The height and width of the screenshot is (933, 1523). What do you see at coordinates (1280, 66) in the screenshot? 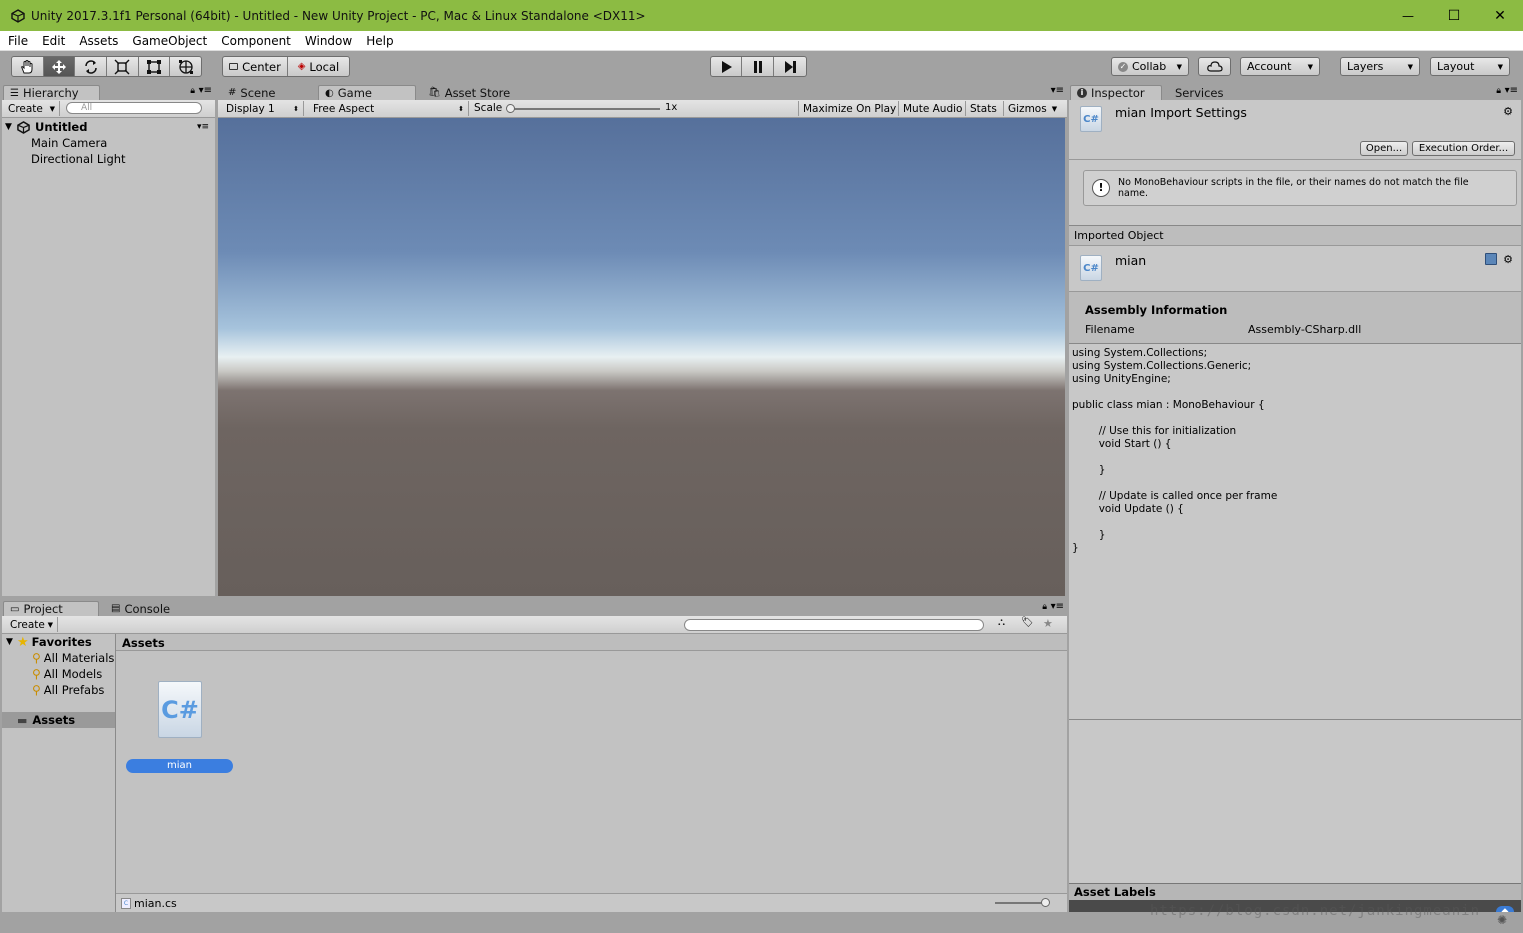
I see `account-dropdown: Account ▼` at bounding box center [1280, 66].